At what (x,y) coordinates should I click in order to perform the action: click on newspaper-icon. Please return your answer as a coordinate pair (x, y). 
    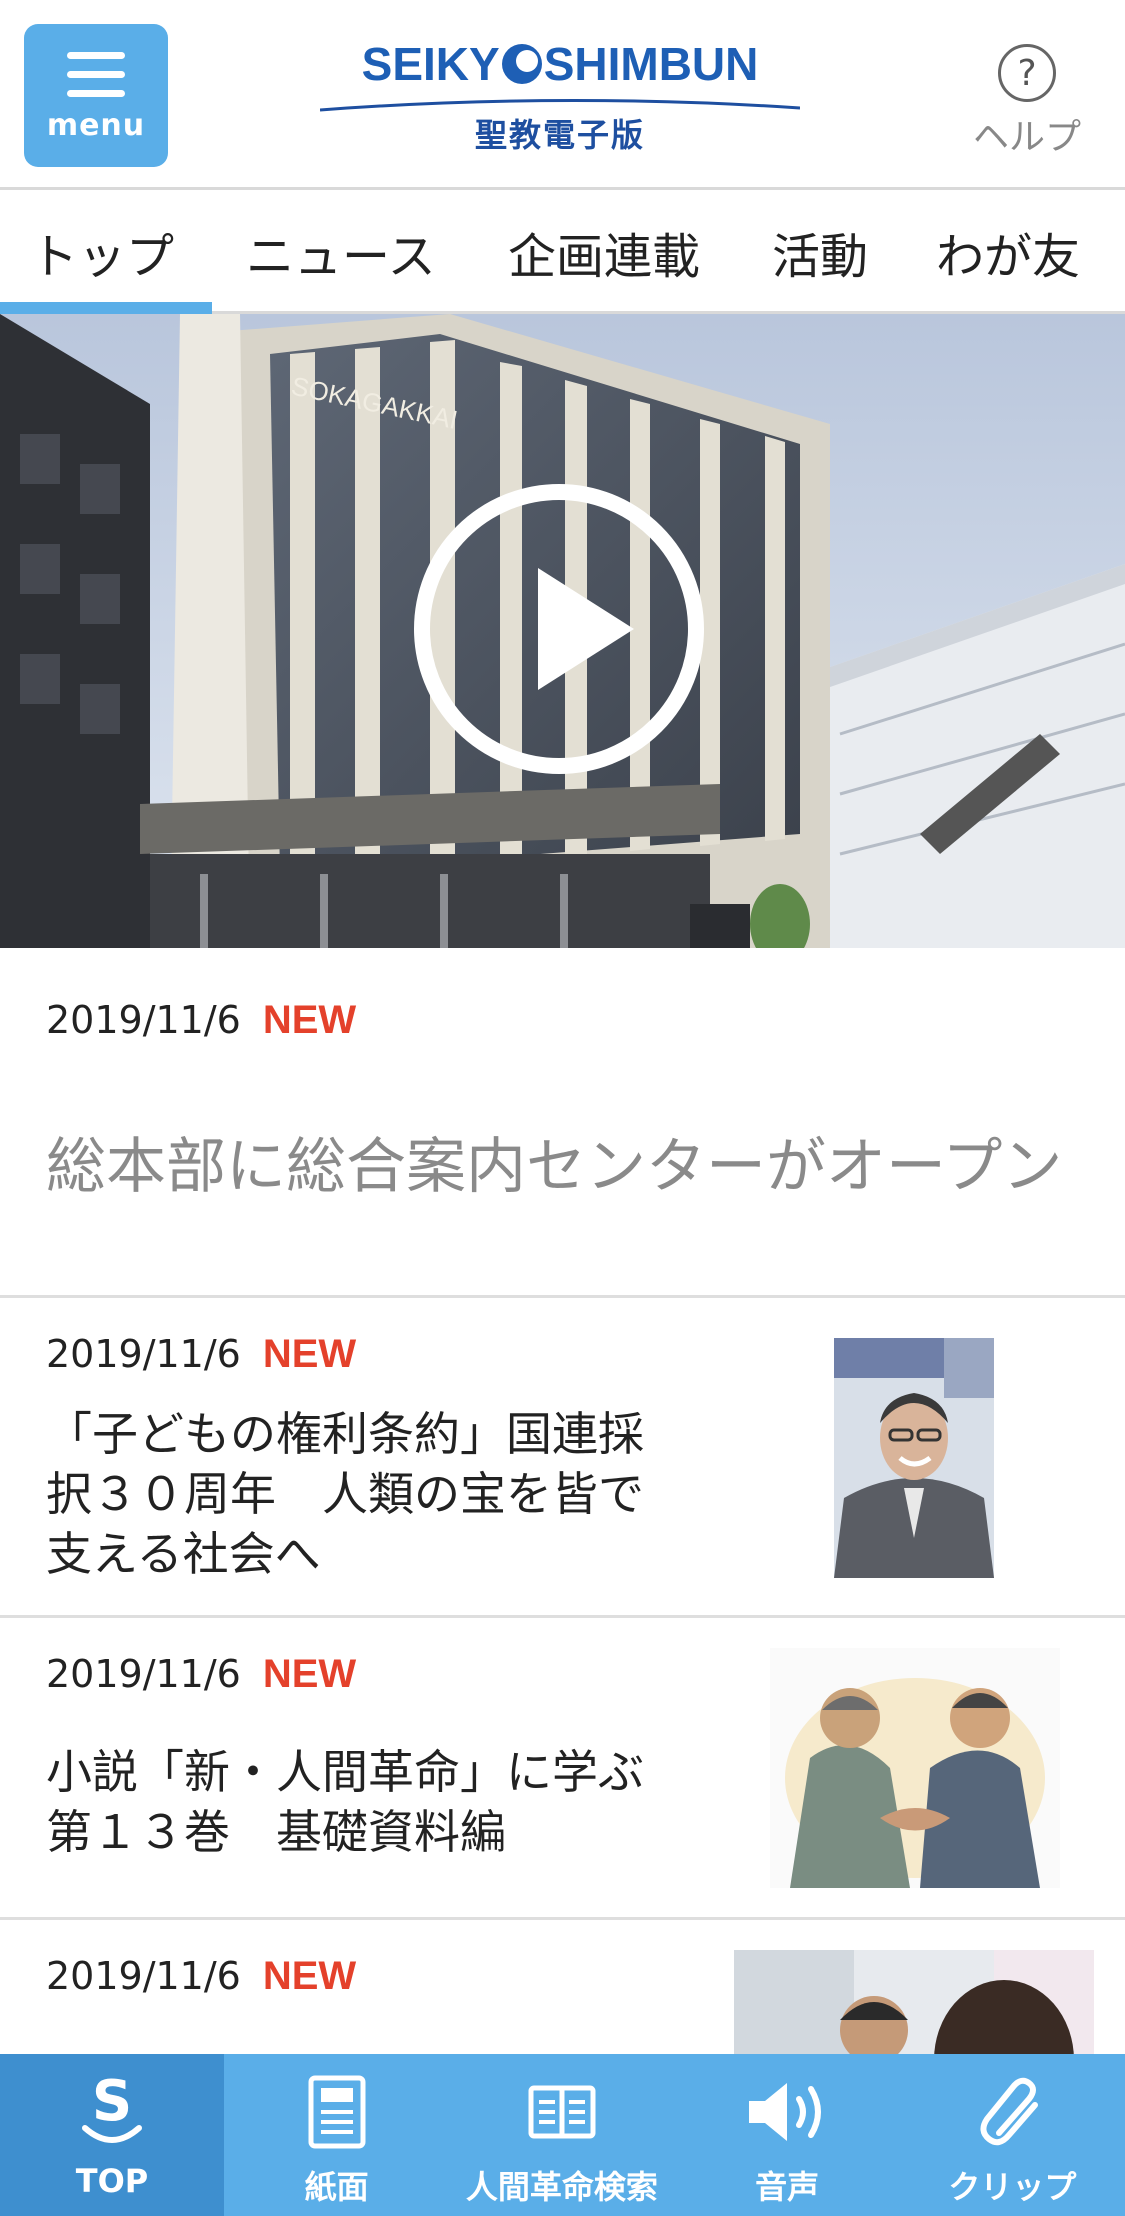
    Looking at the image, I should click on (337, 2112).